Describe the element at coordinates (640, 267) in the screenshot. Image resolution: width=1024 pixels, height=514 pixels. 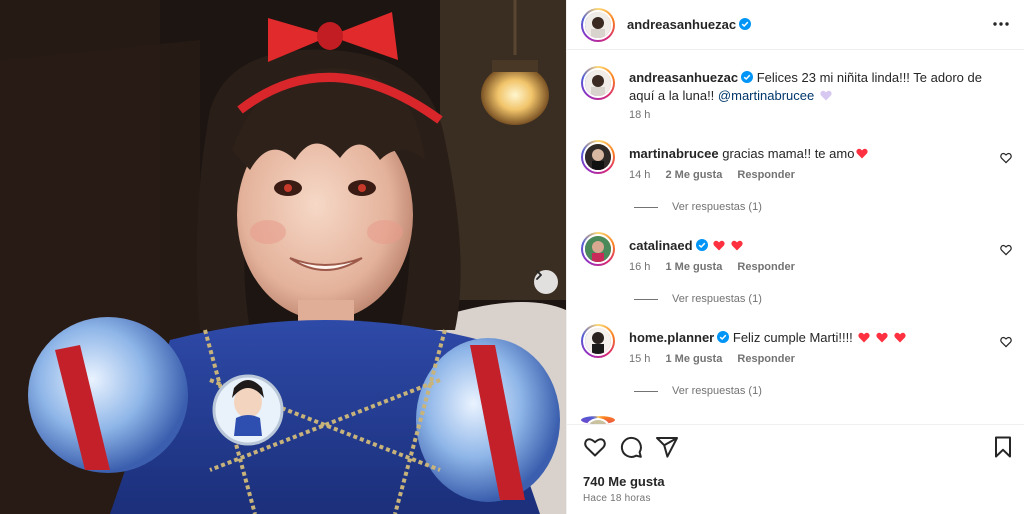
I see `comment-time: 16 h` at that location.